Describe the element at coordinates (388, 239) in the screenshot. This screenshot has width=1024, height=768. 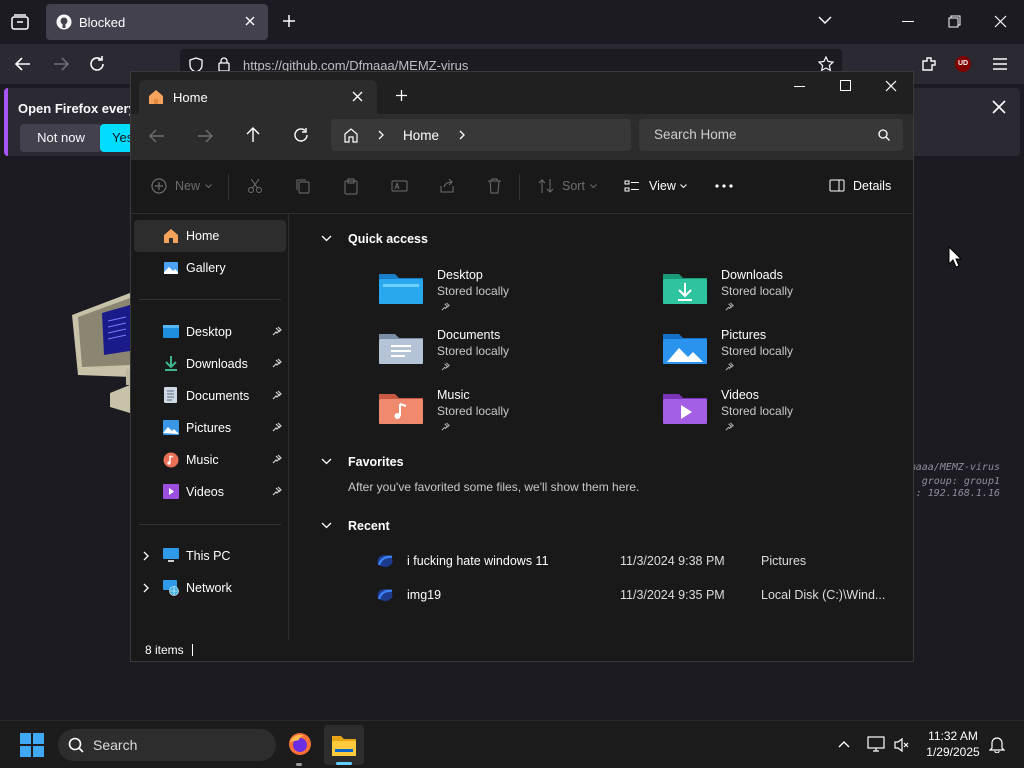
I see `section-header-quick-access: Quick access` at that location.